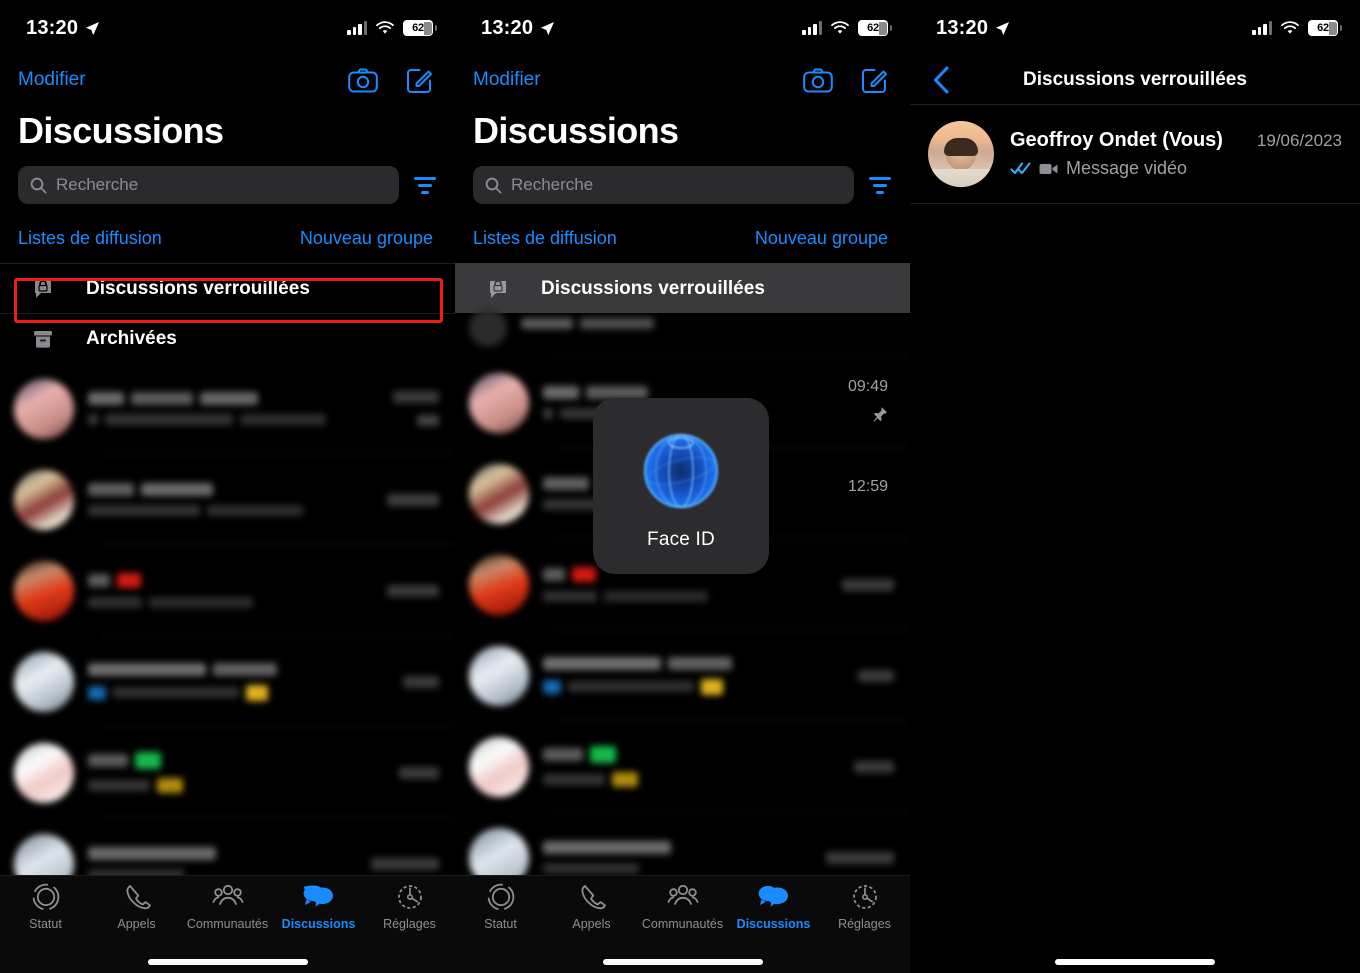 The height and width of the screenshot is (973, 1360). Describe the element at coordinates (38, 185) in the screenshot. I see `search-icon` at that location.